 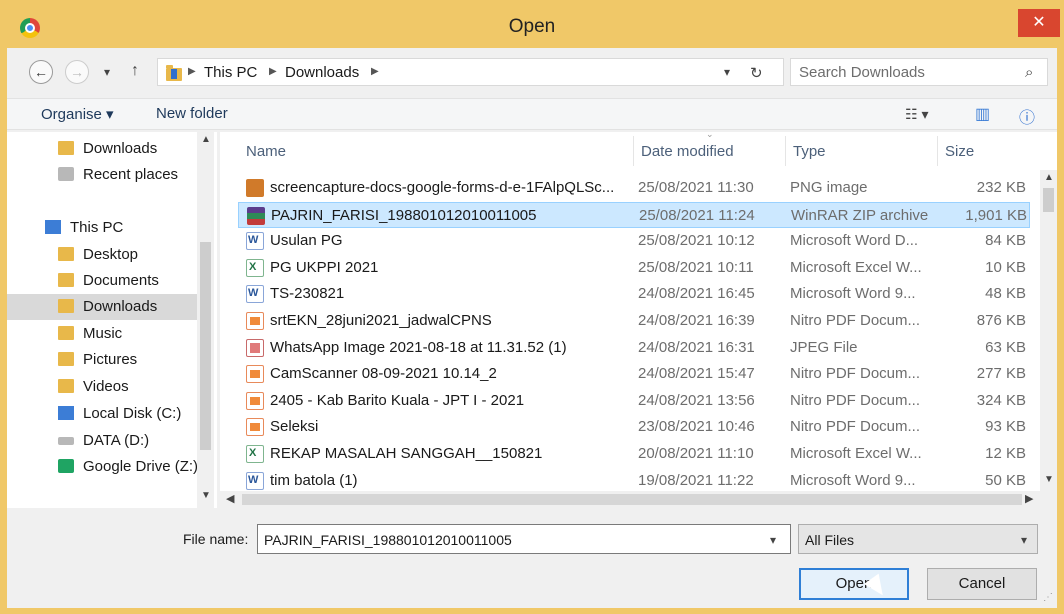 What do you see at coordinates (255, 454) in the screenshot?
I see `excel-workbook-icon` at bounding box center [255, 454].